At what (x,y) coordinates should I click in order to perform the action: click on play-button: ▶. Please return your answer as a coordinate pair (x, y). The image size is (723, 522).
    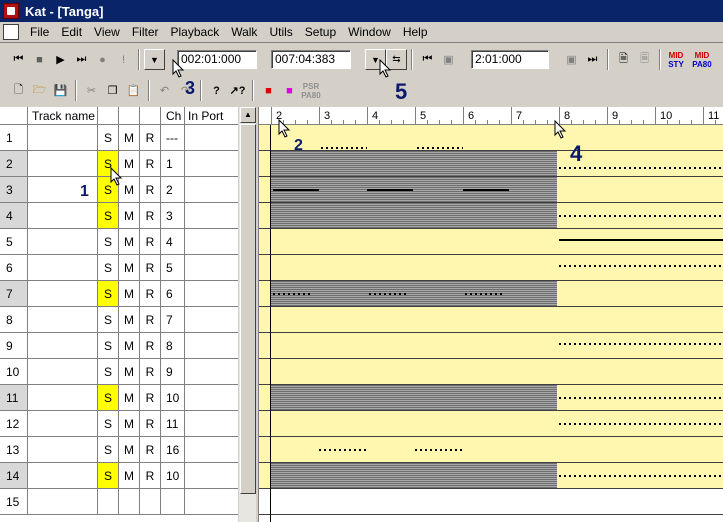
    Looking at the image, I should click on (60, 59).